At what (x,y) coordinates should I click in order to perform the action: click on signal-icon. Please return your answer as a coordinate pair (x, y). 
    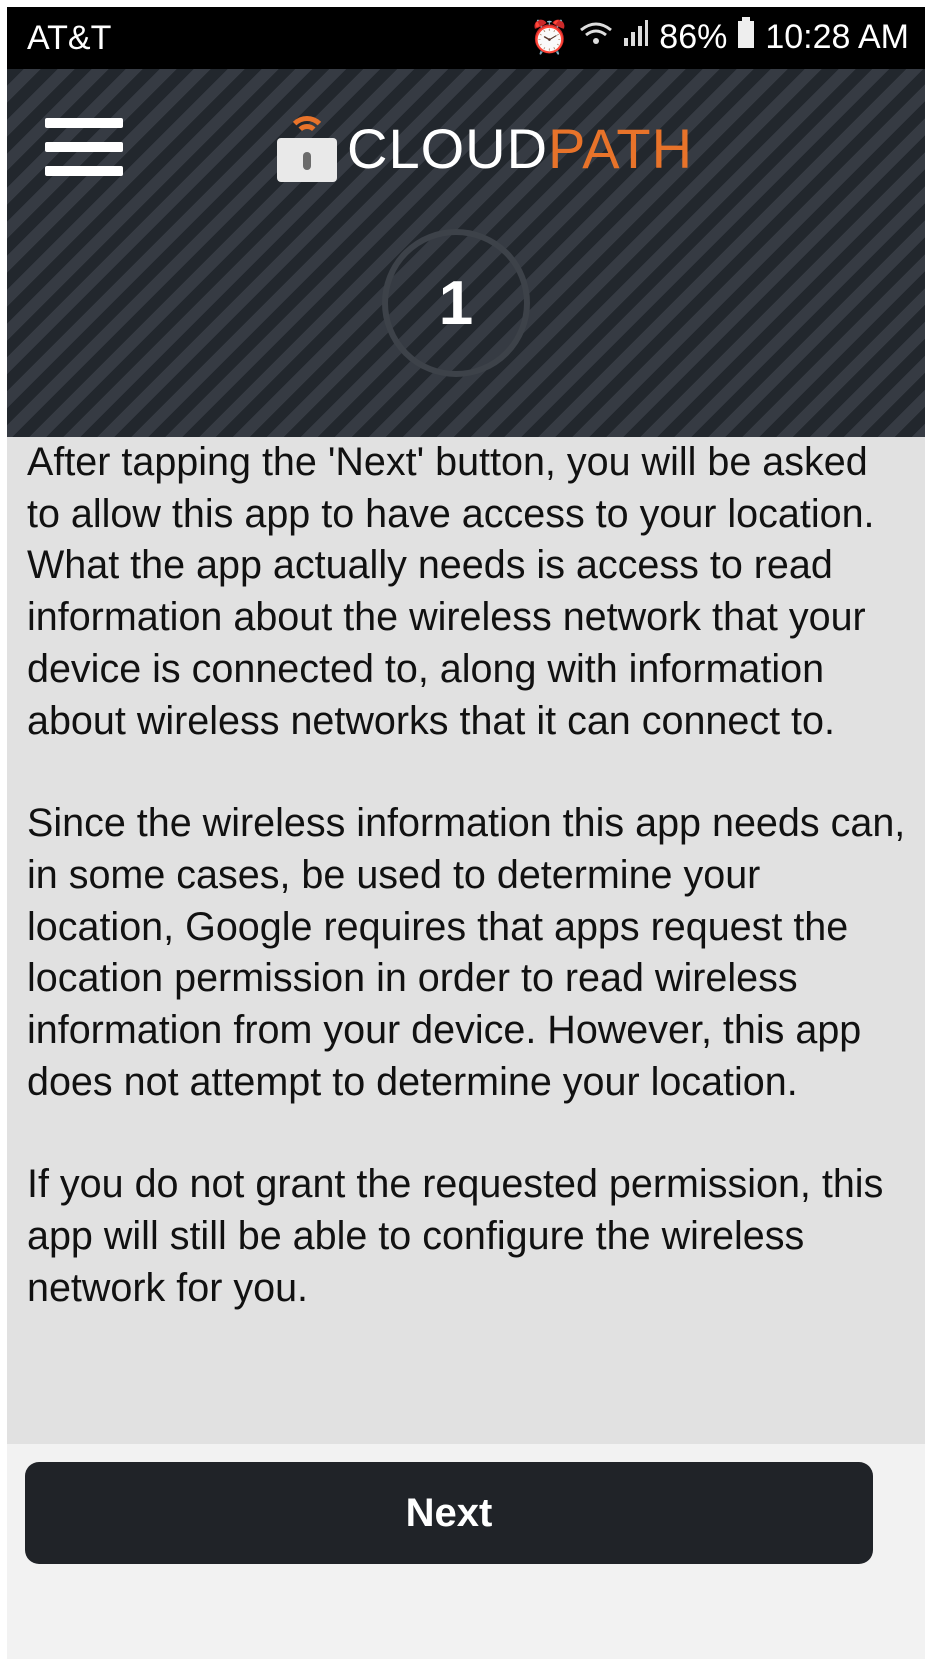
    Looking at the image, I should click on (636, 37).